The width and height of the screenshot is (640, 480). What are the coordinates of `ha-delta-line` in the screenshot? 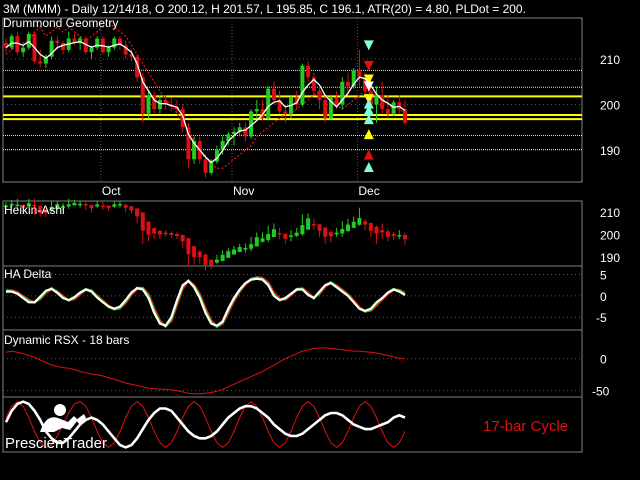 It's located at (206, 302).